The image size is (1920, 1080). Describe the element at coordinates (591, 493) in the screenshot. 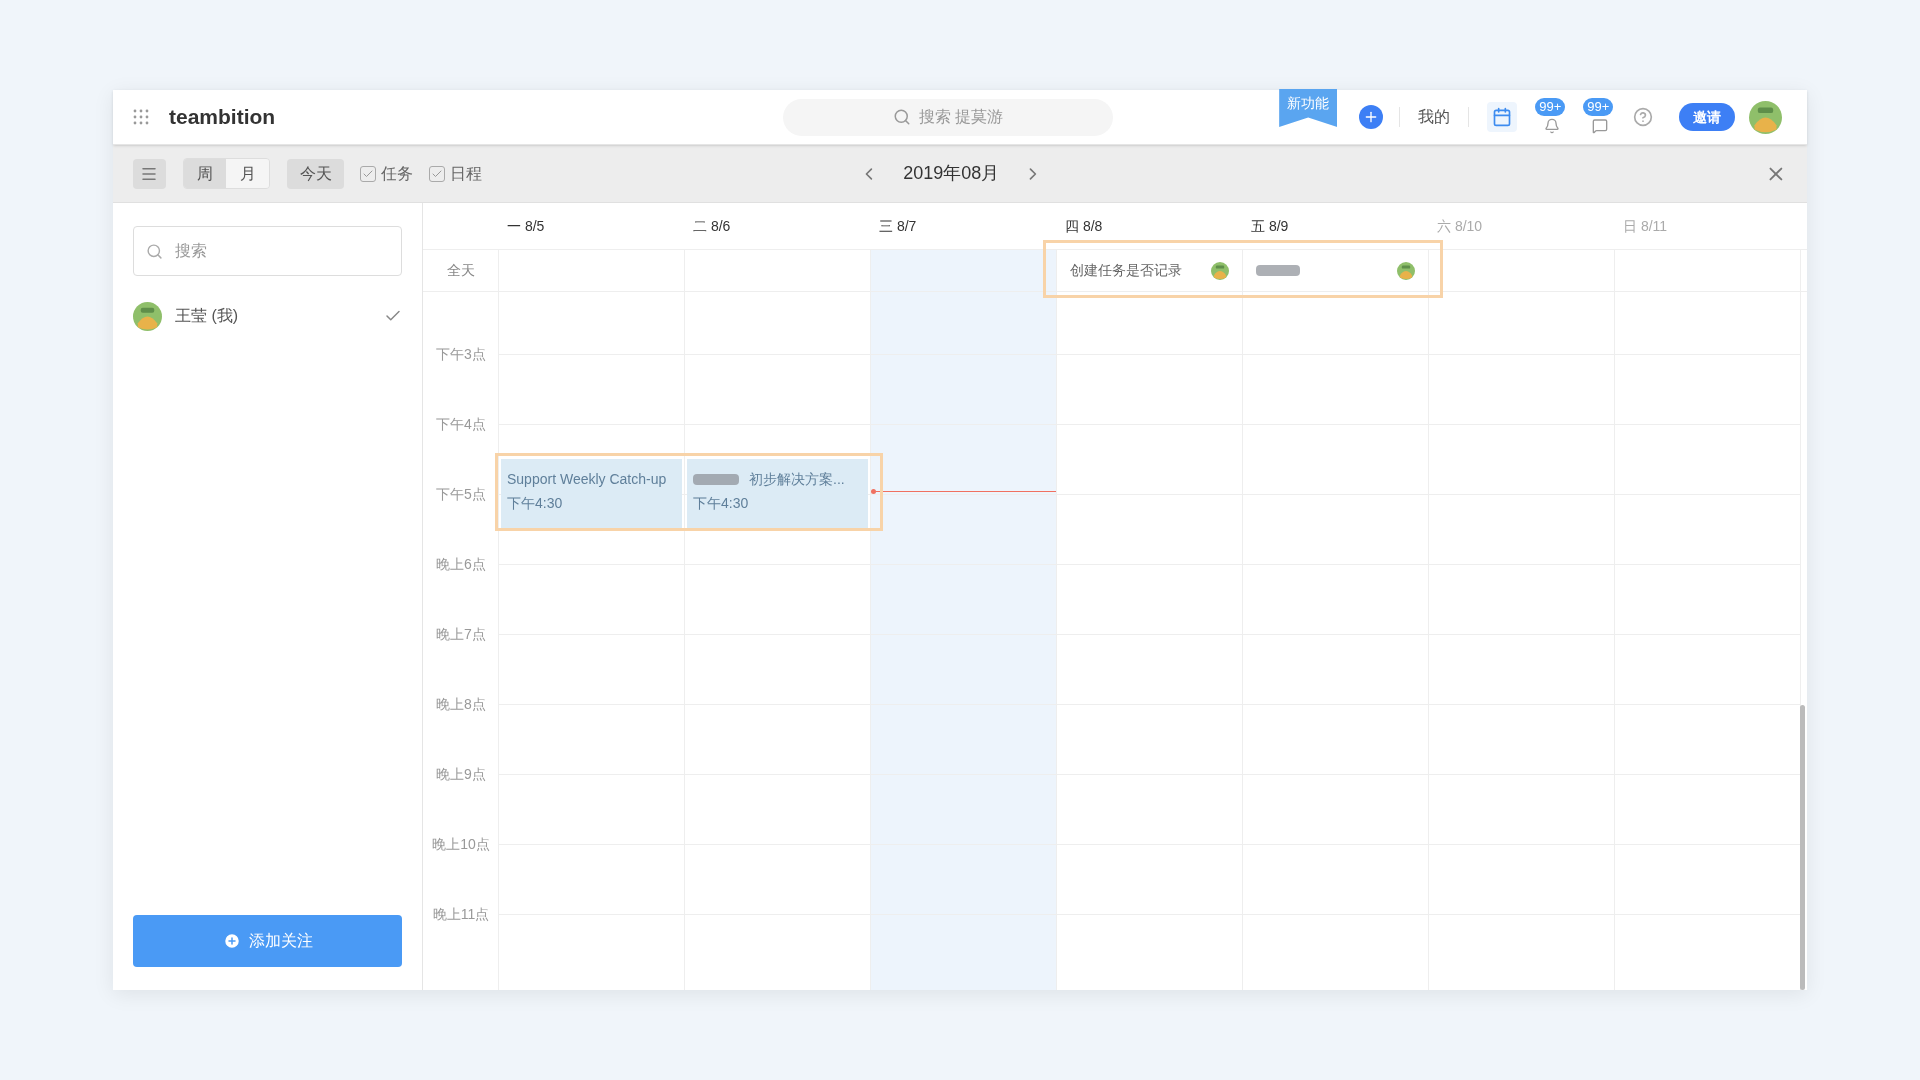

I see `calendar-event: Support Weekly Catch-up 下午4:30` at that location.